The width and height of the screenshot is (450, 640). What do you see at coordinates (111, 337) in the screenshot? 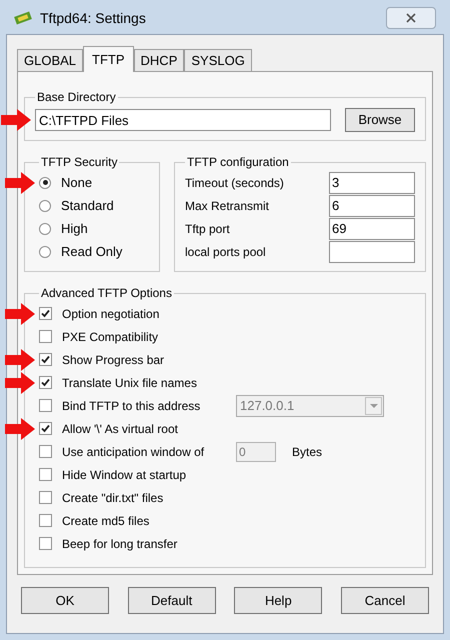
I see `option-label: PXE Compatibility` at bounding box center [111, 337].